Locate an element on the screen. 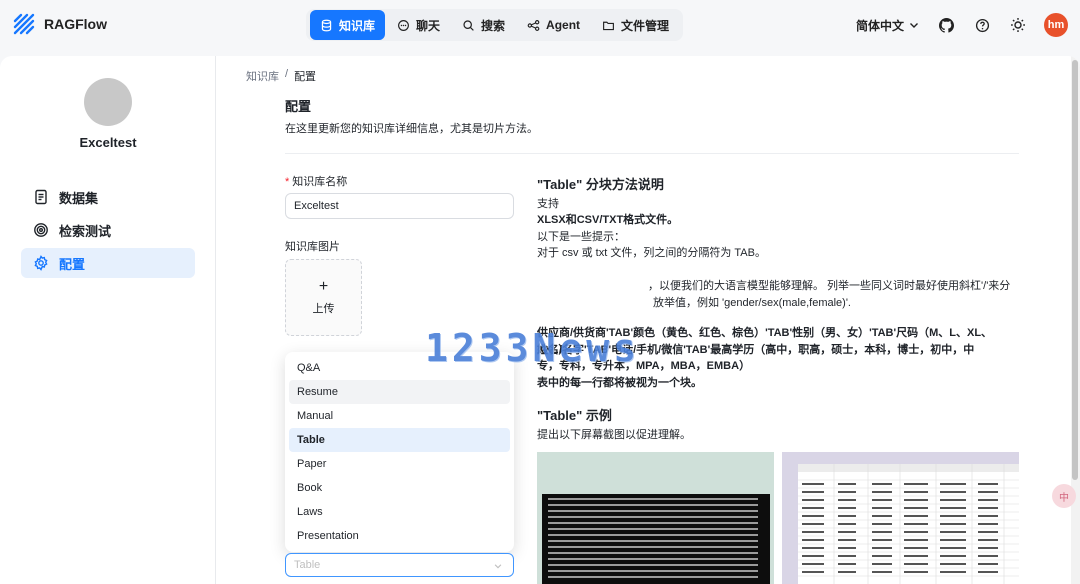 This screenshot has height=584, width=1080. method-title: "Table" 分块方法说明 is located at coordinates (600, 184).